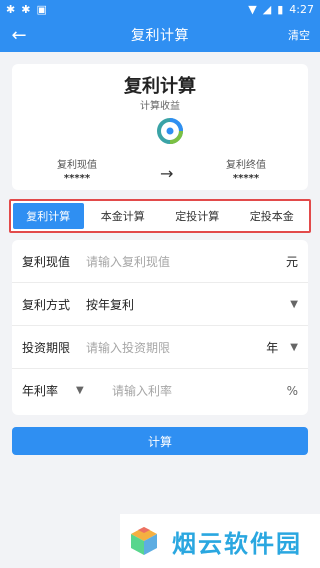 This screenshot has width=320, height=568. Describe the element at coordinates (237, 543) in the screenshot. I see `watermark-text: 烟云软件园` at that location.